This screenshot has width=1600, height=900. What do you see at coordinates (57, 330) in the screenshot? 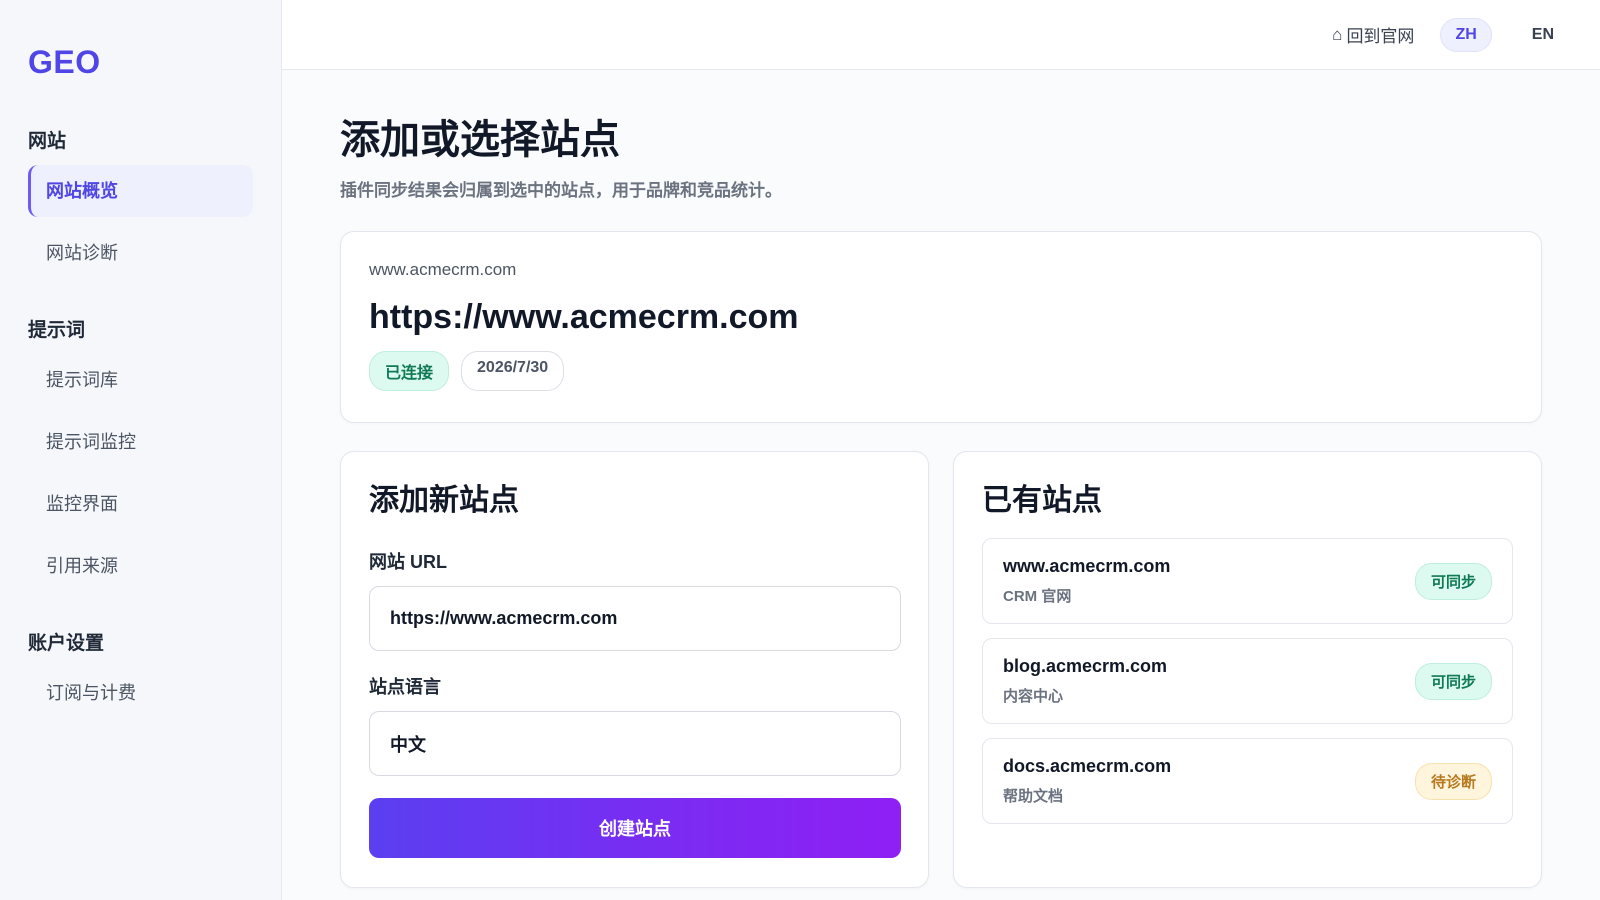
I see `nav-section-prompts: 提示词` at bounding box center [57, 330].